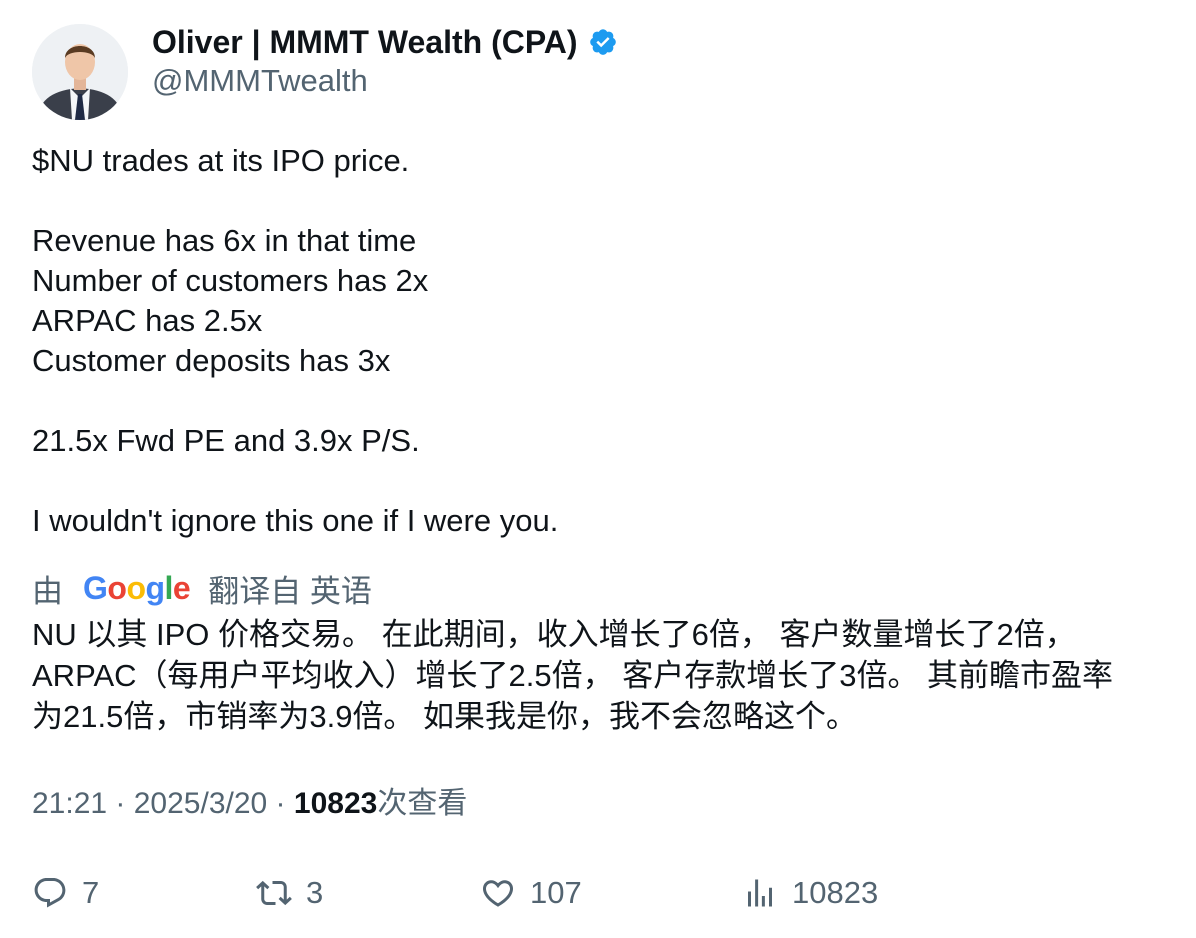 This screenshot has height=938, width=1196. I want to click on translation-attribution: 由 Google 翻译自 英语, so click(202, 588).